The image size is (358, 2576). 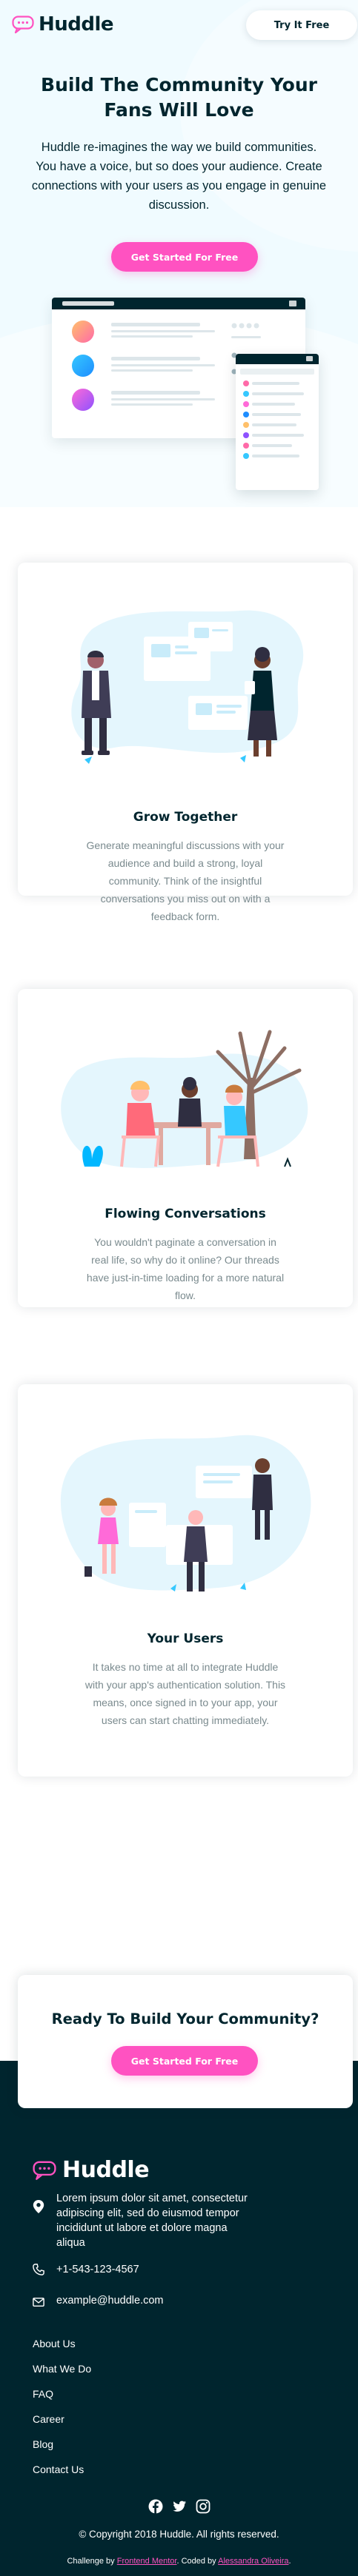 What do you see at coordinates (184, 257) in the screenshot?
I see `get-started-button: Get Started For Free` at bounding box center [184, 257].